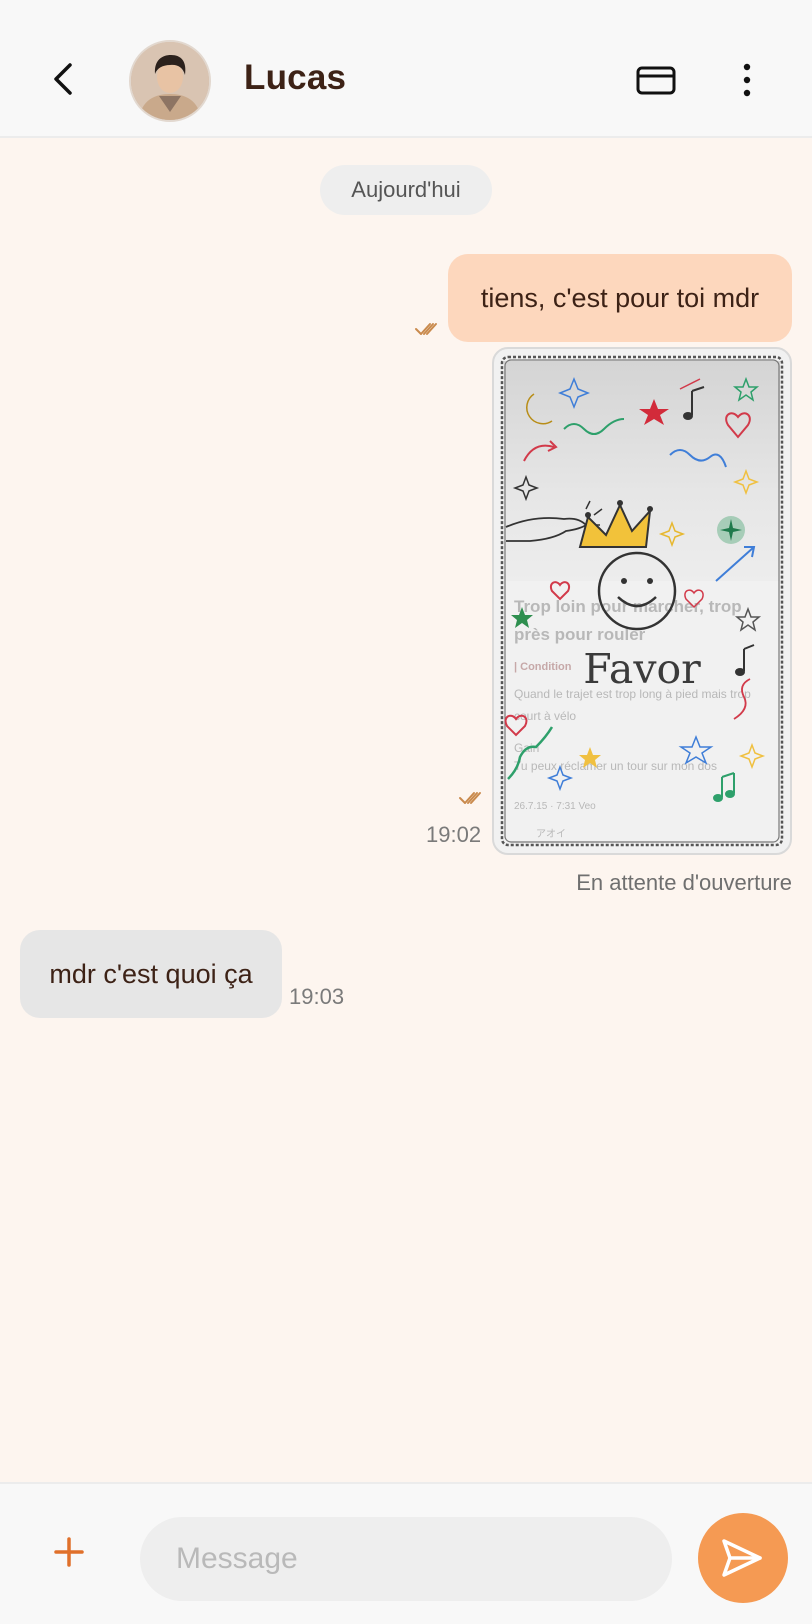 The width and height of the screenshot is (812, 1624). I want to click on card-doodles, so click(642, 601).